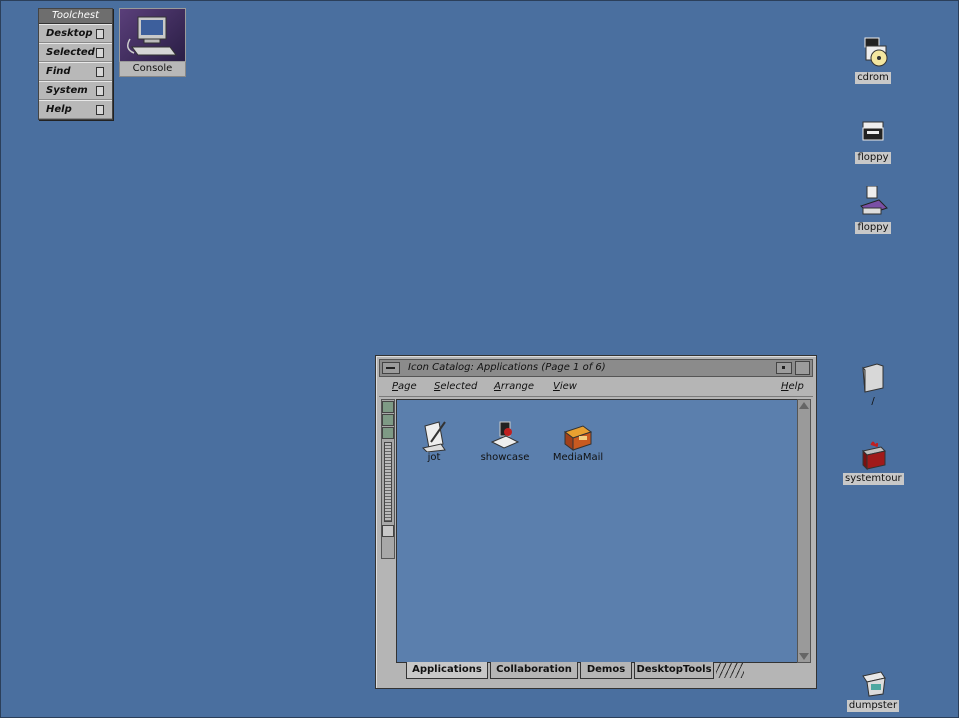 Image resolution: width=959 pixels, height=718 pixels. Describe the element at coordinates (388, 433) in the screenshot. I see `zoom-button` at that location.